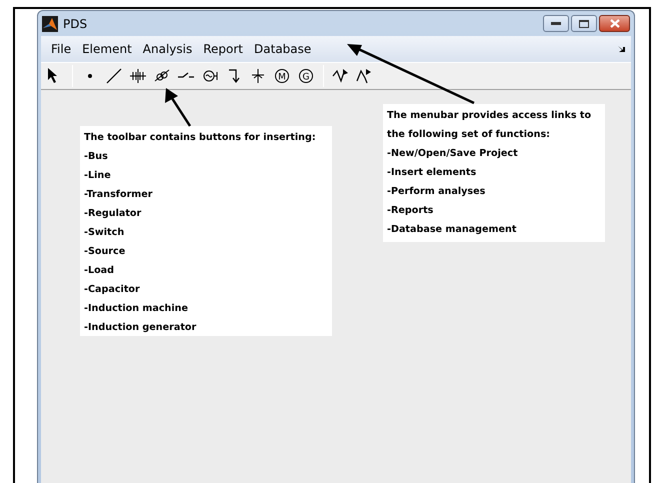  What do you see at coordinates (224, 49) in the screenshot?
I see `menu-item: Report` at bounding box center [224, 49].